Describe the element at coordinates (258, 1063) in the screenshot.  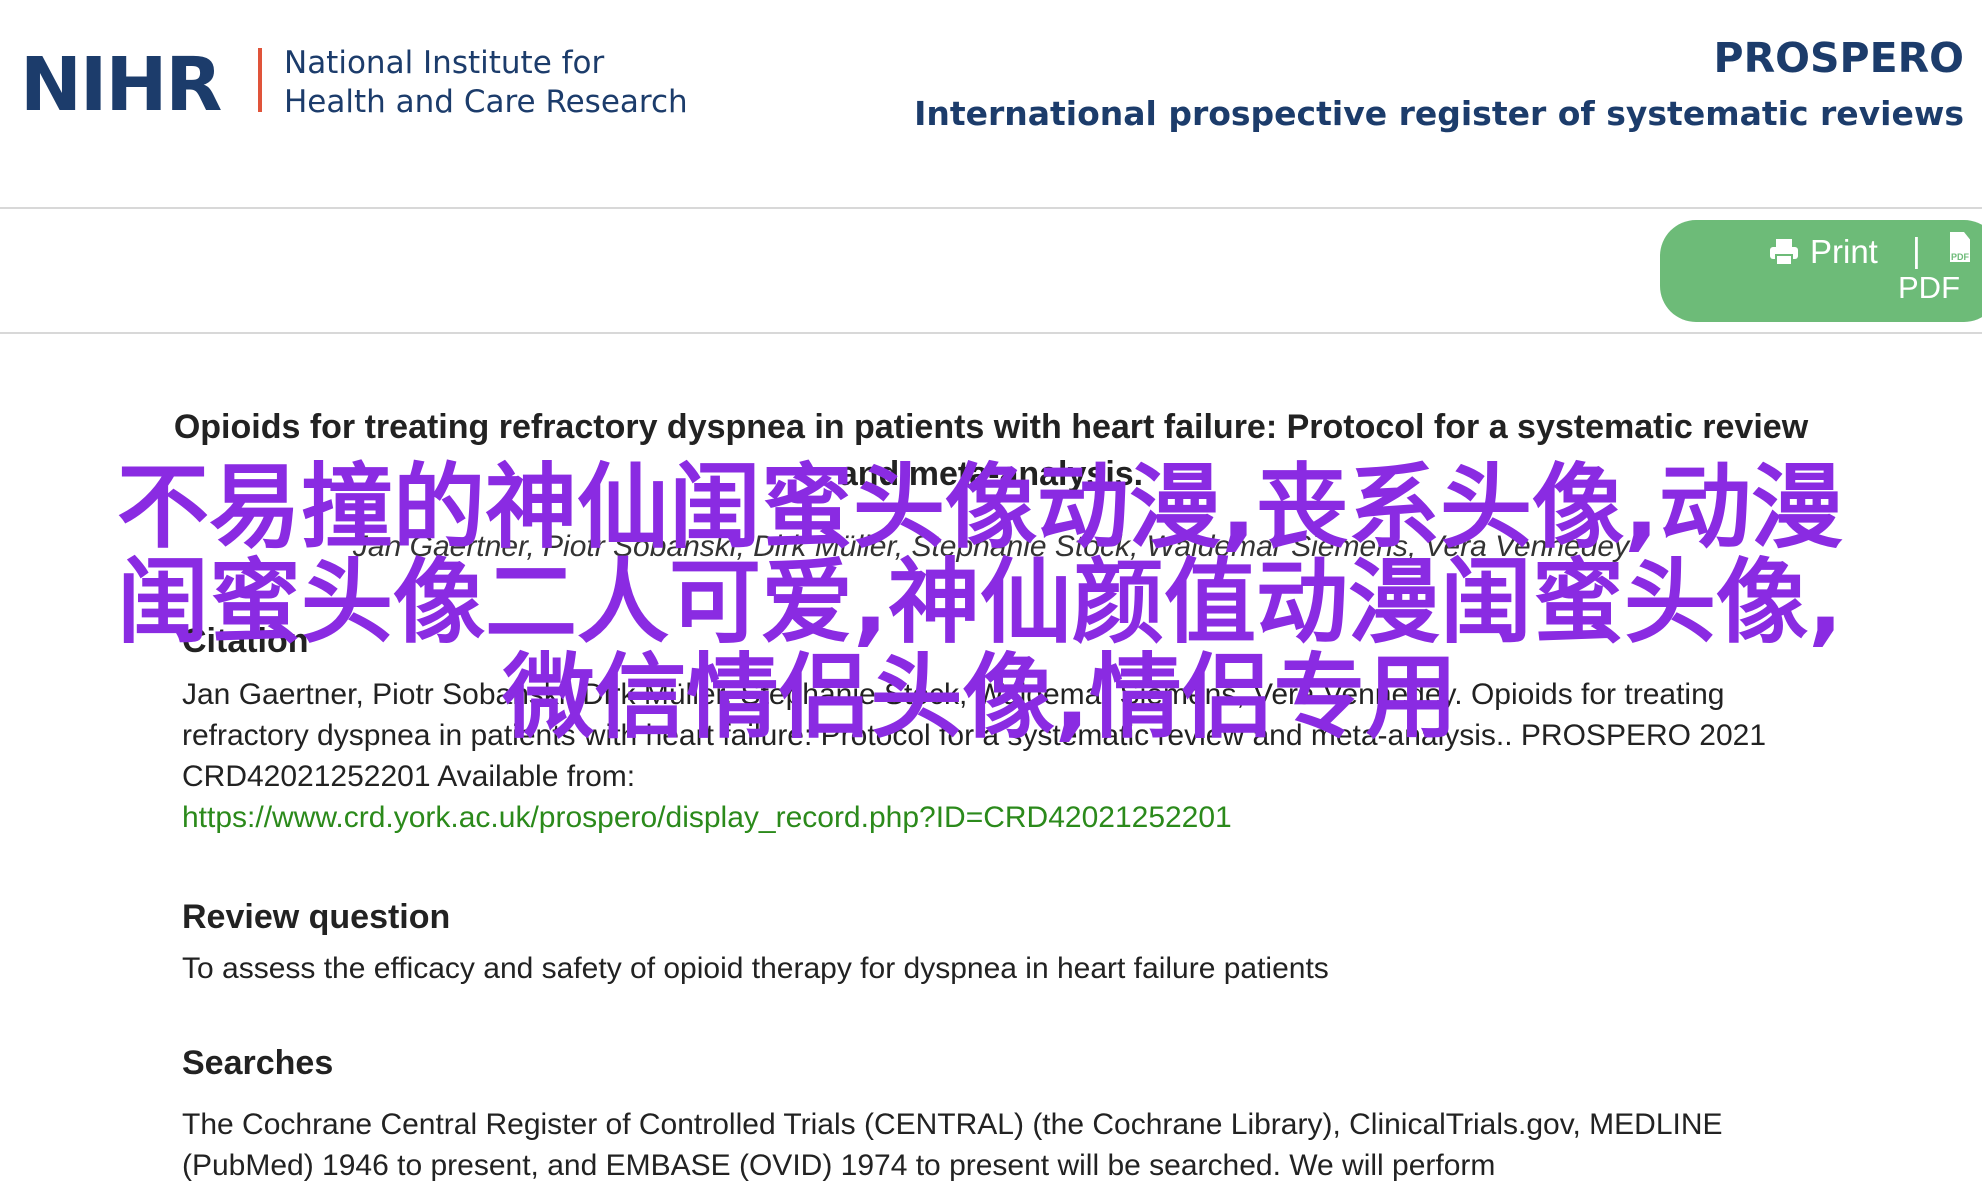
I see `searches-heading: Searches` at that location.